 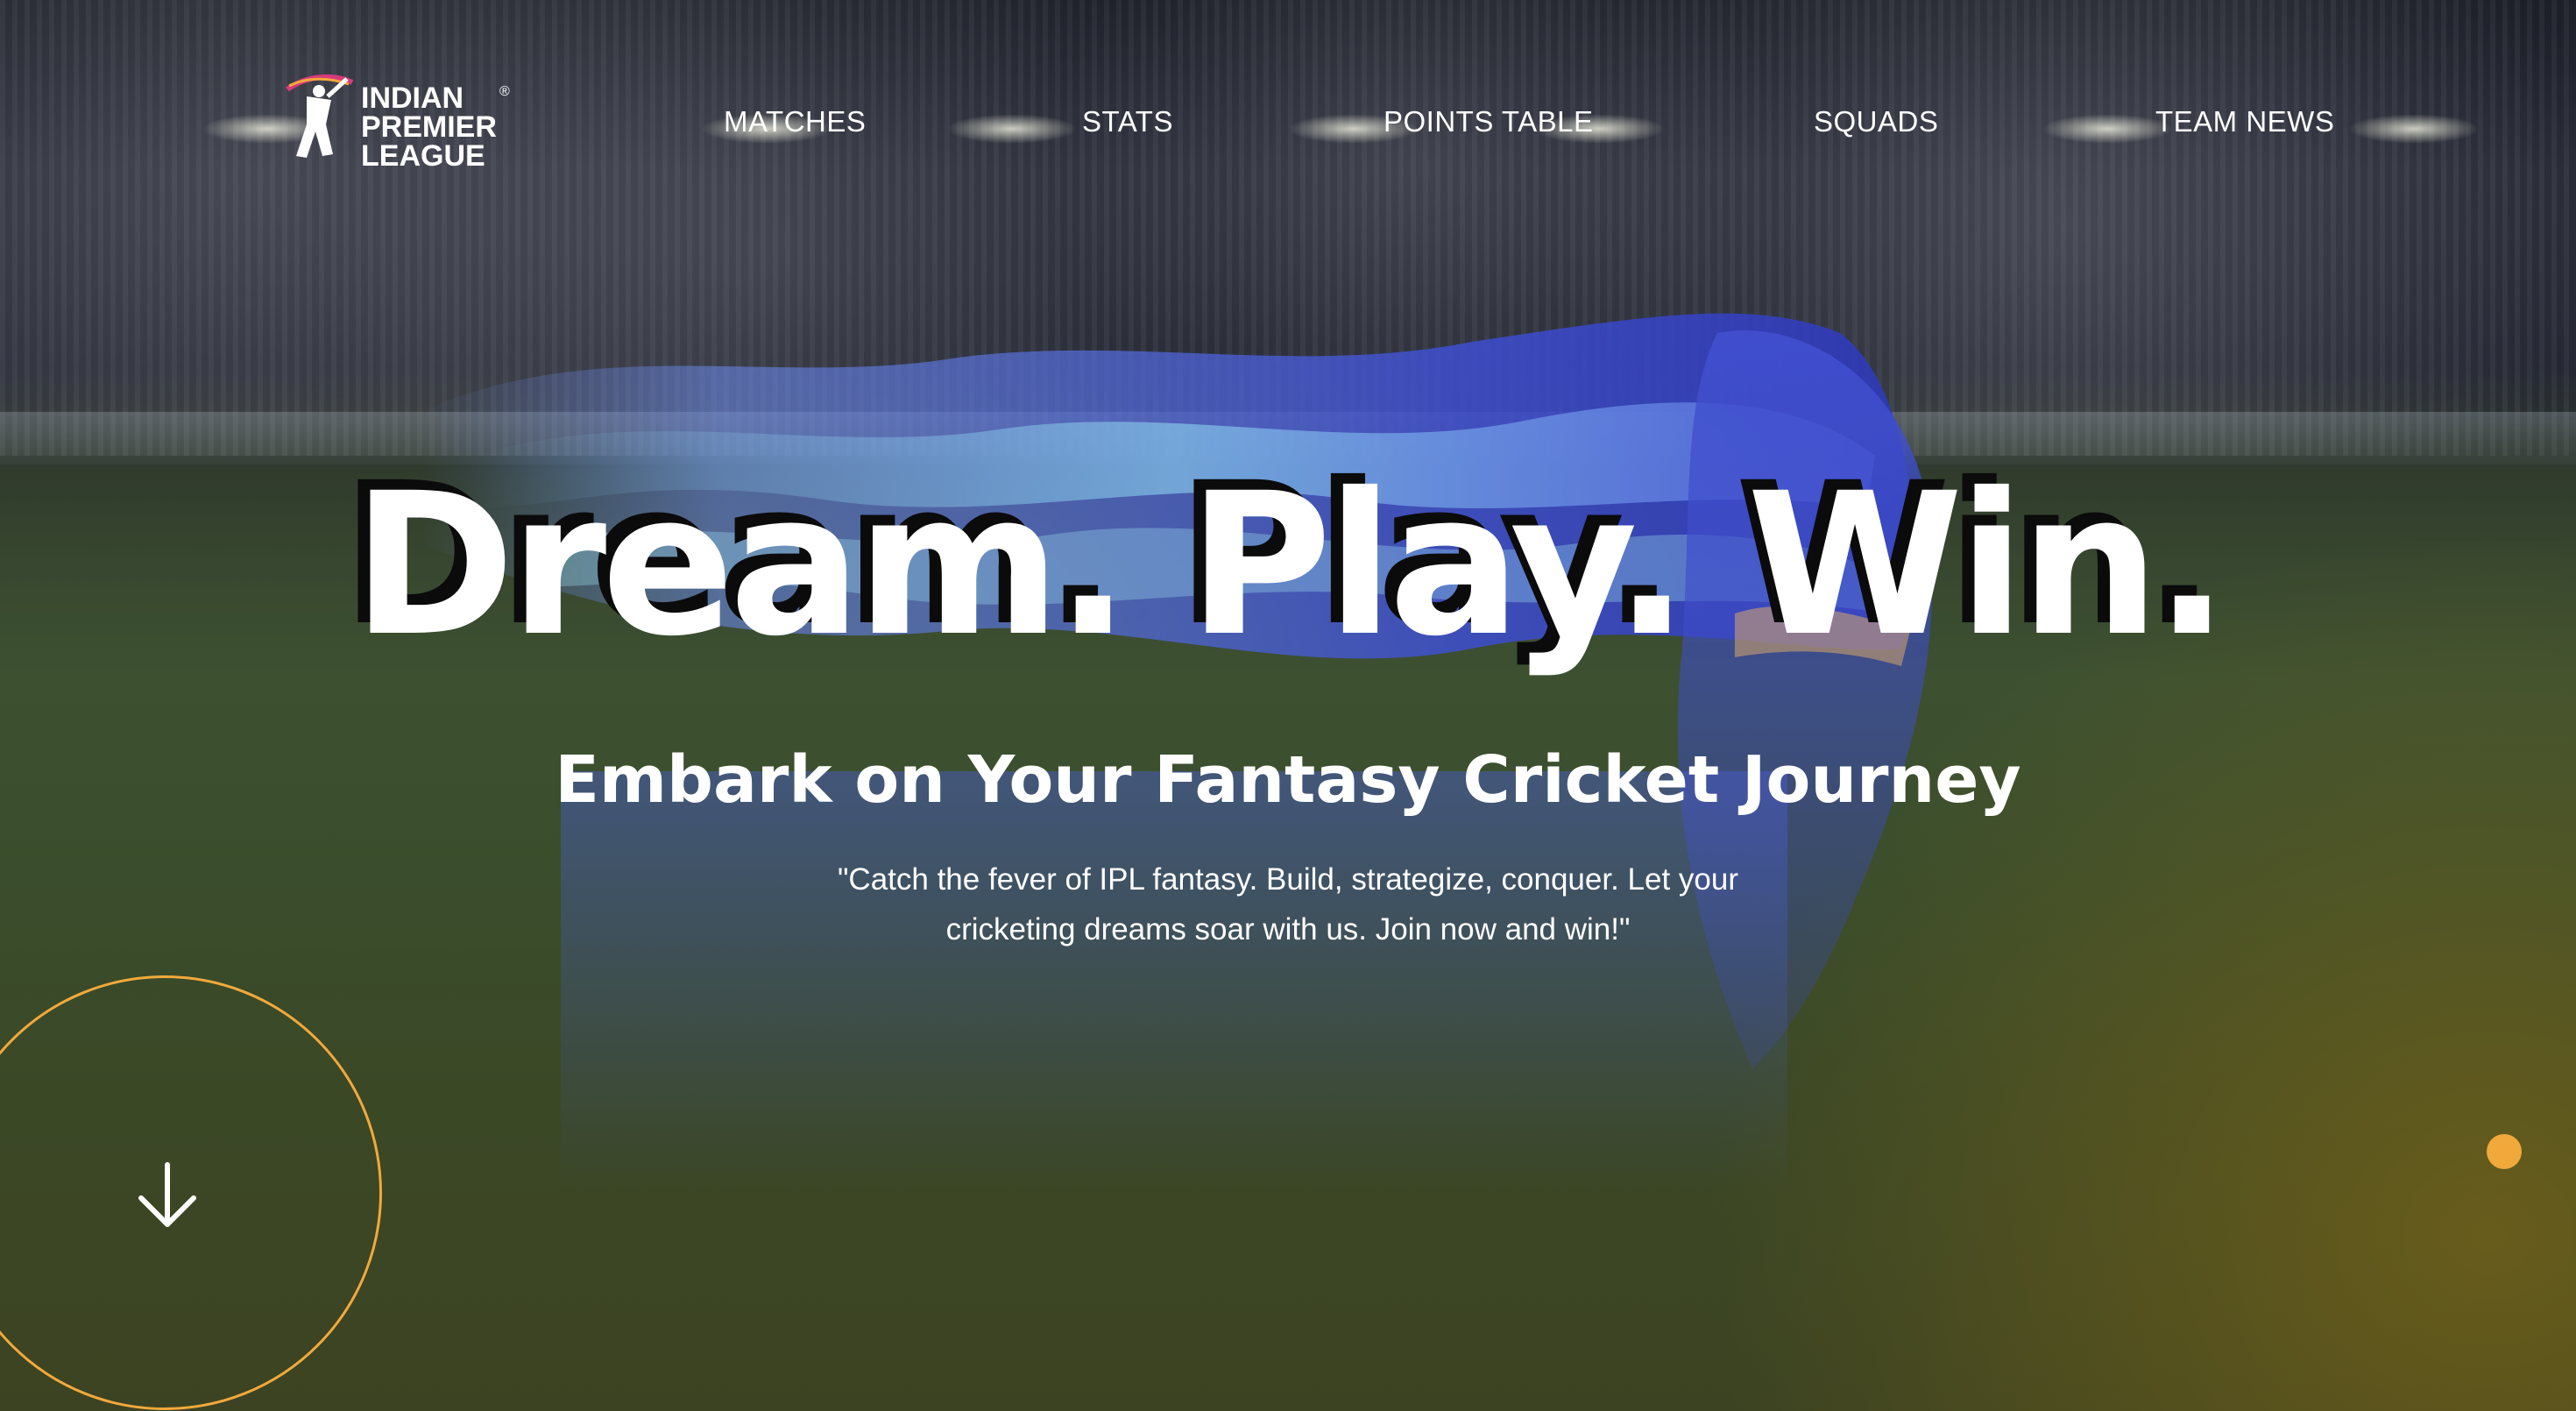 What do you see at coordinates (320, 116) in the screenshot?
I see `batsman-logo-icon` at bounding box center [320, 116].